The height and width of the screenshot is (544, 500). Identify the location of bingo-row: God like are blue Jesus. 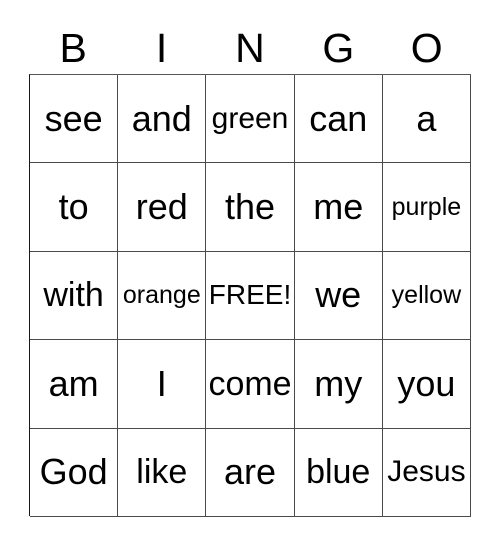
(251, 472).